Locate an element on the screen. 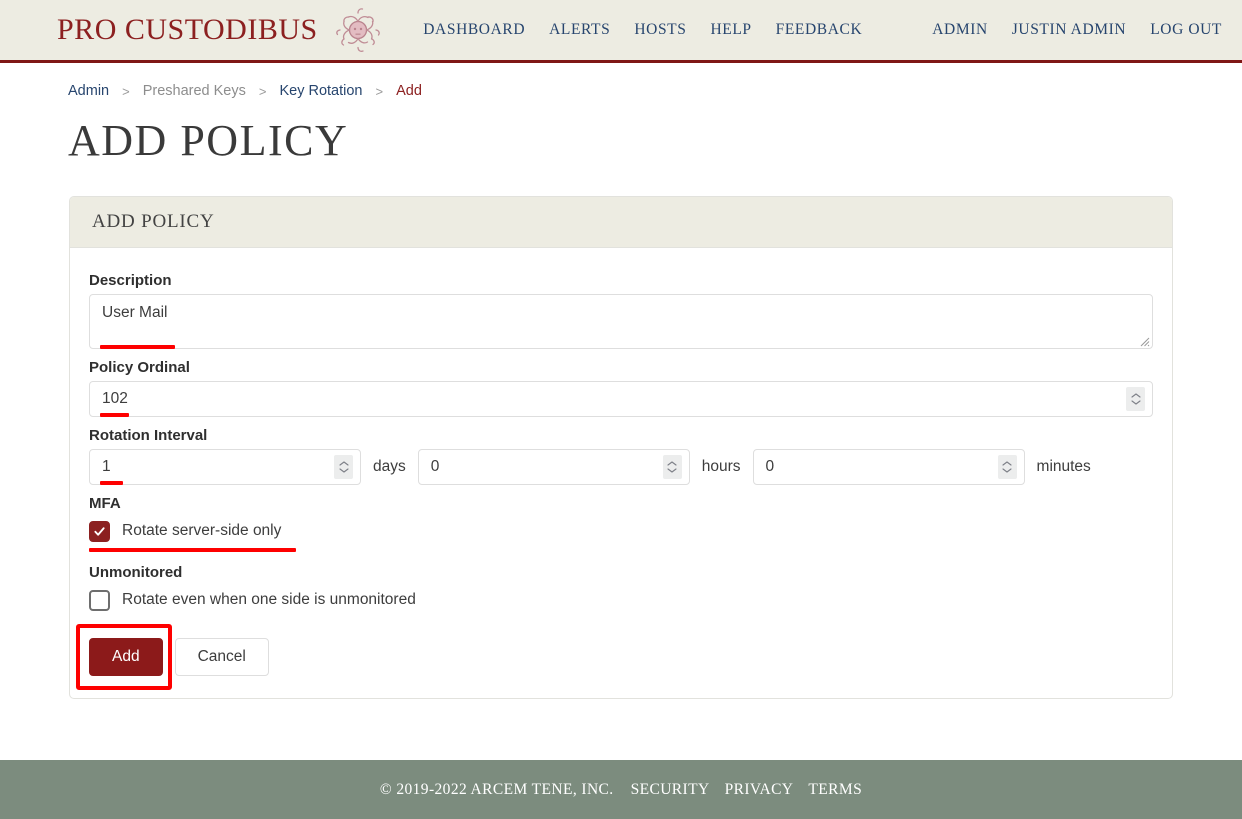 This screenshot has width=1242, height=819. annotation-underline-description is located at coordinates (137, 347).